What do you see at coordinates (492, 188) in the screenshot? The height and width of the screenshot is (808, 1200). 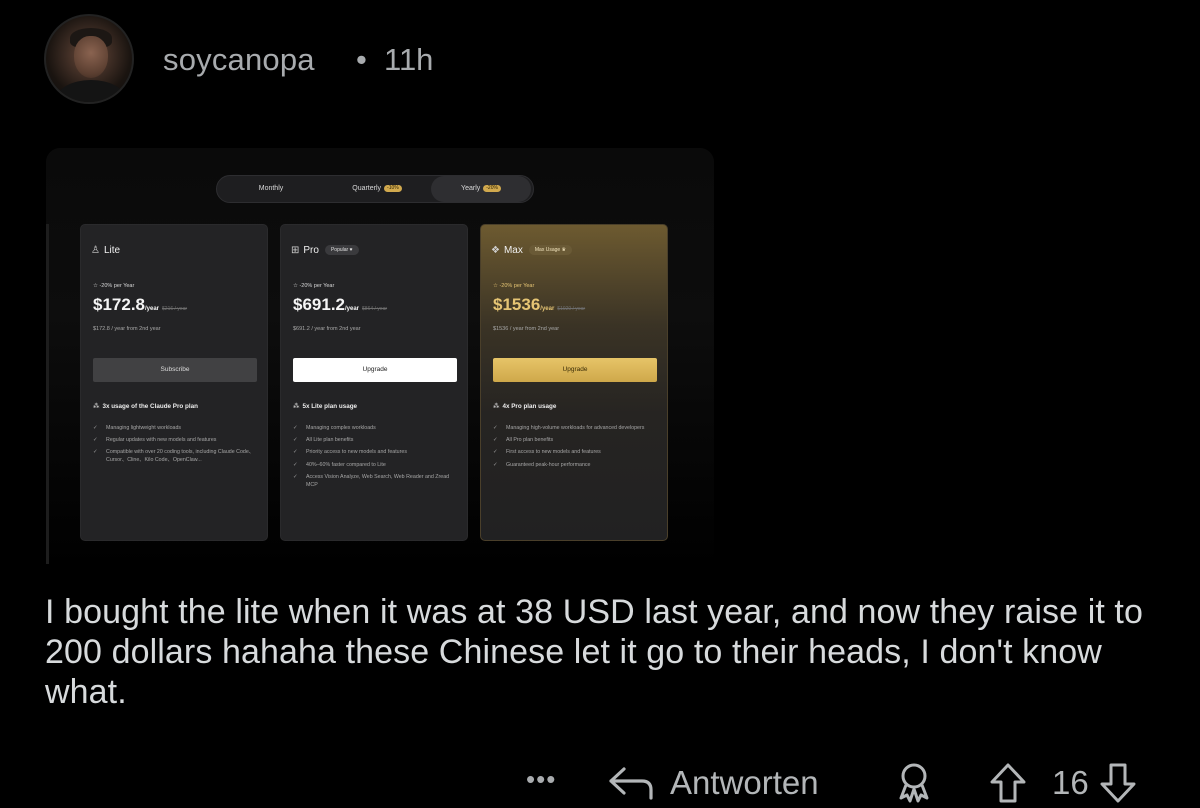 I see `discount-pill: -20%` at bounding box center [492, 188].